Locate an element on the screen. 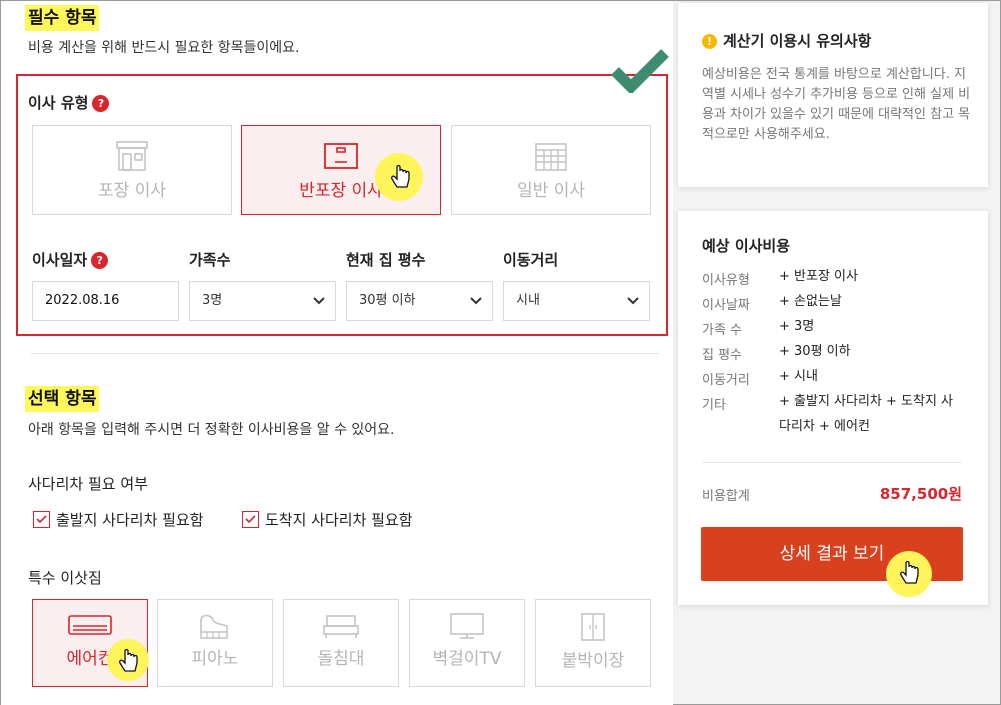 This screenshot has height=705, width=1001. box-icon is located at coordinates (341, 156).